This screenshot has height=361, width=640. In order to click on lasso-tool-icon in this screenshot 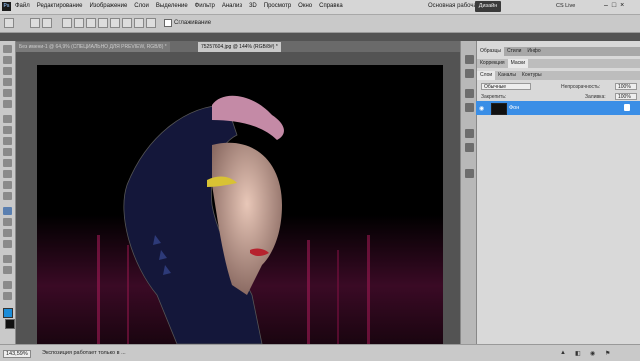, I will do `click(7, 71)`.